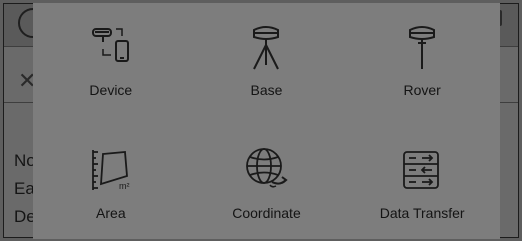 The image size is (522, 241). I want to click on rover-icon, so click(422, 47).